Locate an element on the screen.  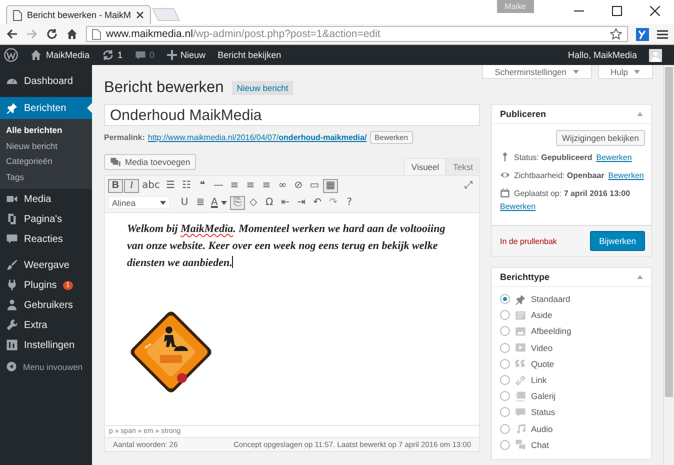
updates-link: 1 is located at coordinates (112, 55).